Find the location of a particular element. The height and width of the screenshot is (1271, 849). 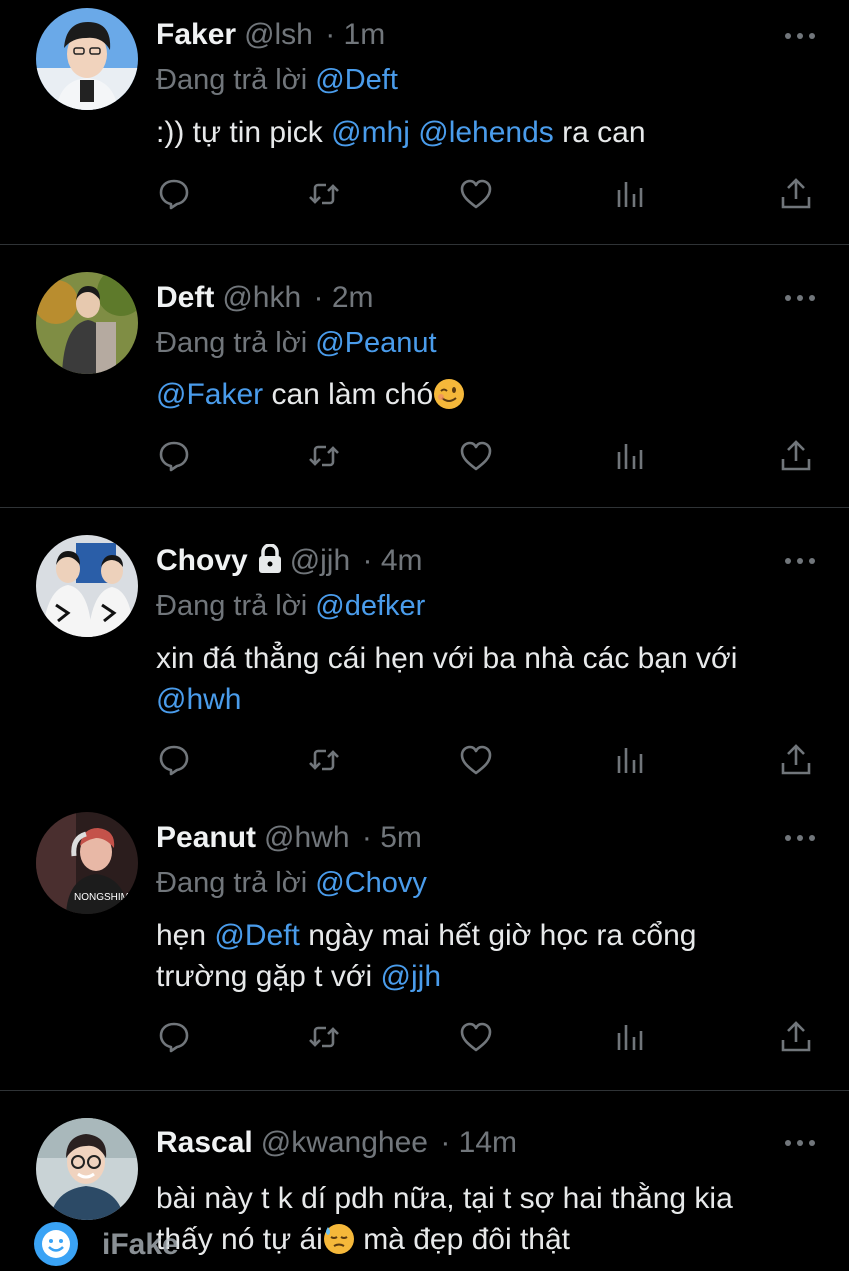

user-handle: @hkh is located at coordinates (261, 297).